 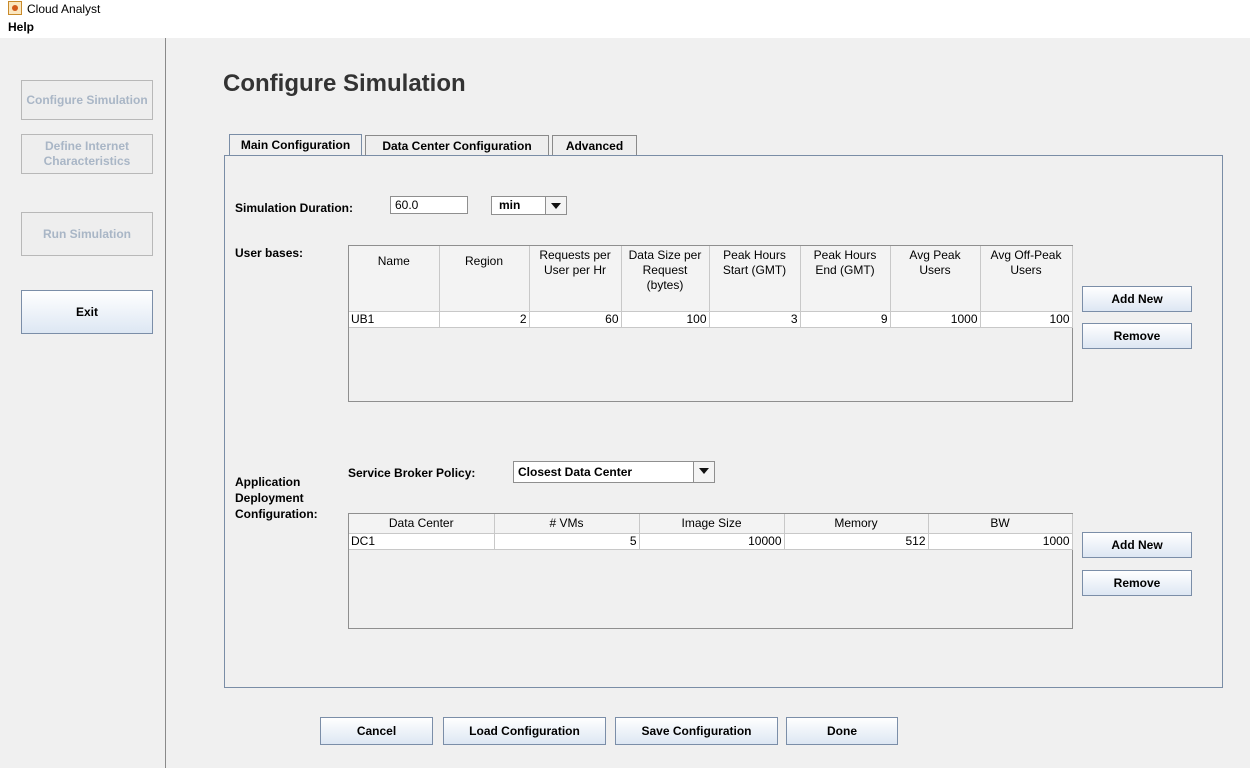 I want to click on table-cell: 5, so click(x=567, y=541).